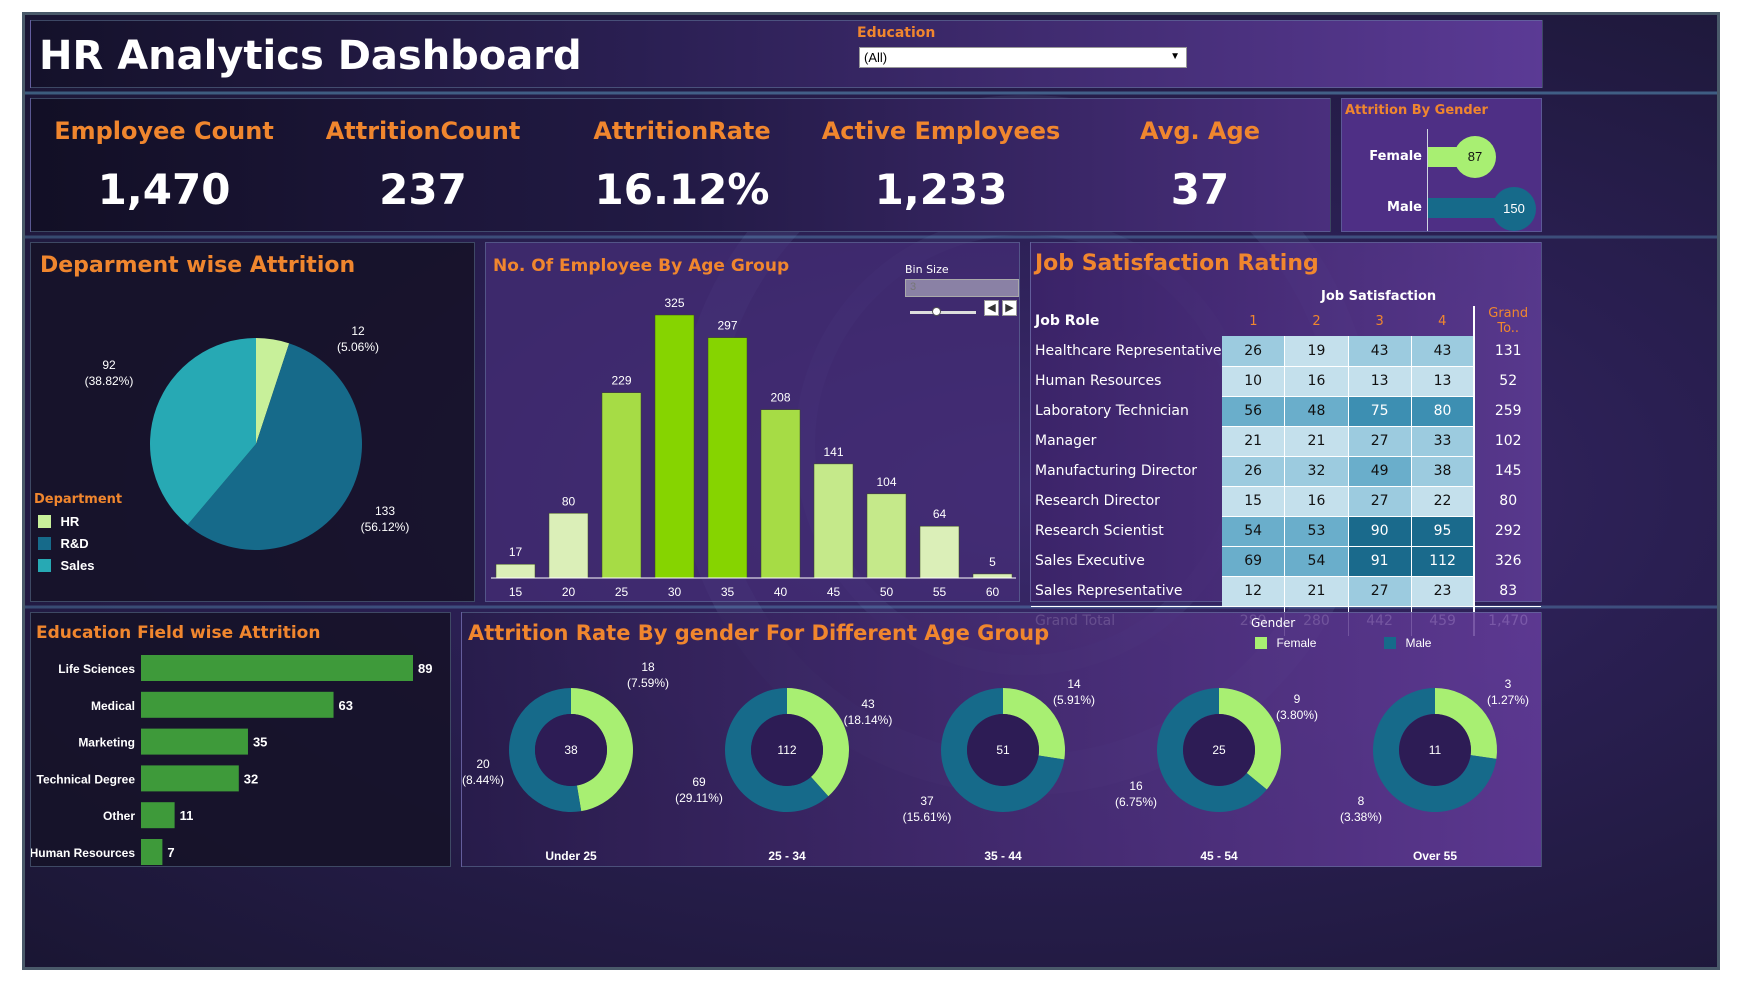 This screenshot has height=991, width=1743. What do you see at coordinates (622, 592) in the screenshot?
I see `x-tick-label: 25` at bounding box center [622, 592].